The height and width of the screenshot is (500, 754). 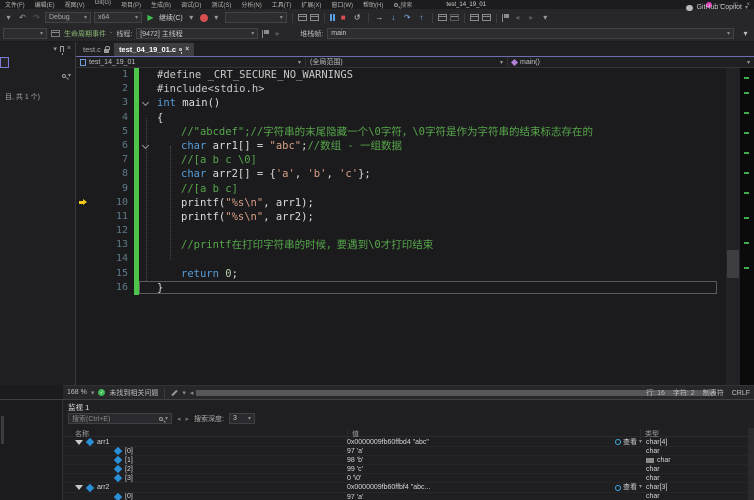 I want to click on watch-row: arr2 0x0000009fb60ffbf4 "abc... 查看 ▾ char[3], so click(x=408, y=487).